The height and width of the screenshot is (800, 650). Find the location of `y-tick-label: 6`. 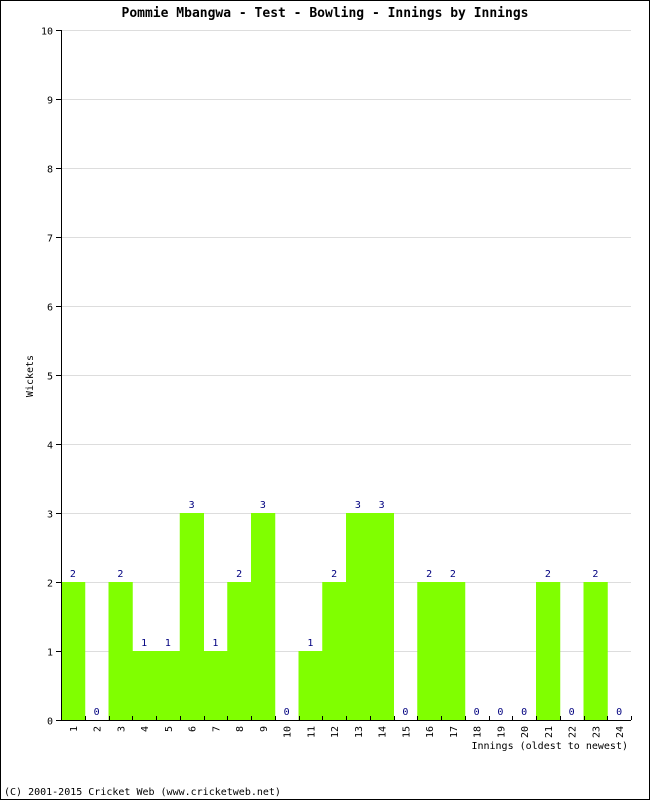

y-tick-label: 6 is located at coordinates (50, 308).